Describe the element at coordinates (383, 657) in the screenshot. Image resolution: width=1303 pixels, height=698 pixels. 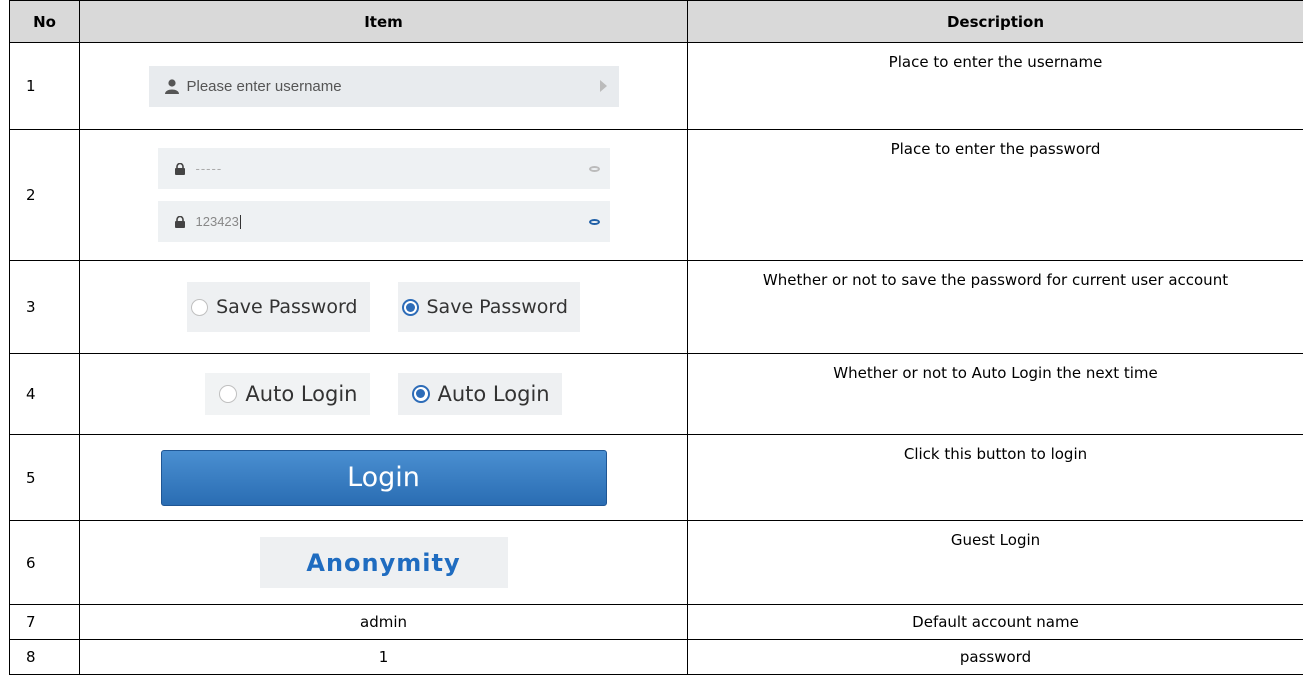
I see `default-password-value: 1` at that location.